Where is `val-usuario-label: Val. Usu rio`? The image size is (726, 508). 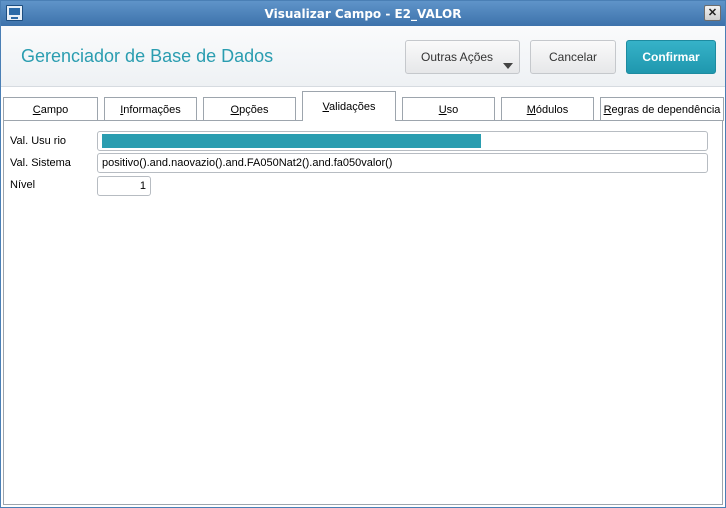 val-usuario-label: Val. Usu rio is located at coordinates (38, 141).